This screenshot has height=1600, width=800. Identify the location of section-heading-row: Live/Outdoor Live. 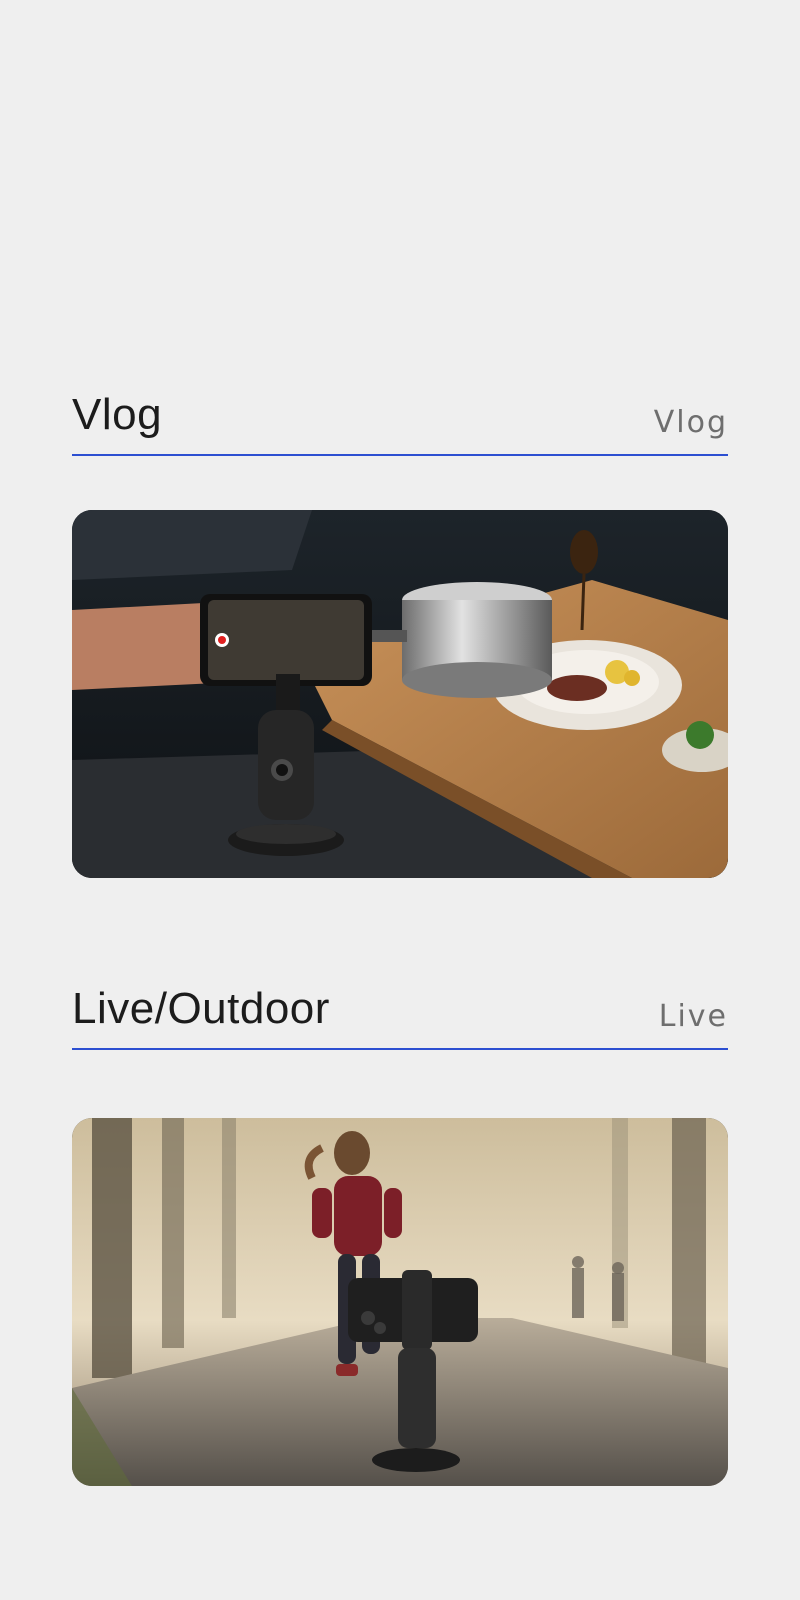
(400, 1017).